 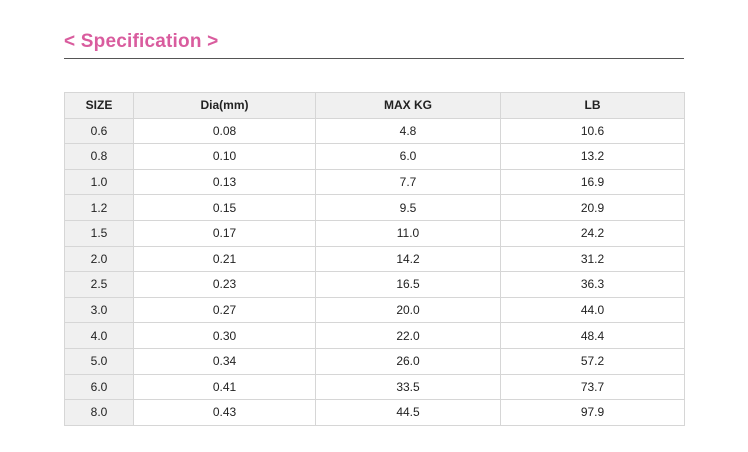 I want to click on max-kg-cell: 20.0, so click(x=408, y=310).